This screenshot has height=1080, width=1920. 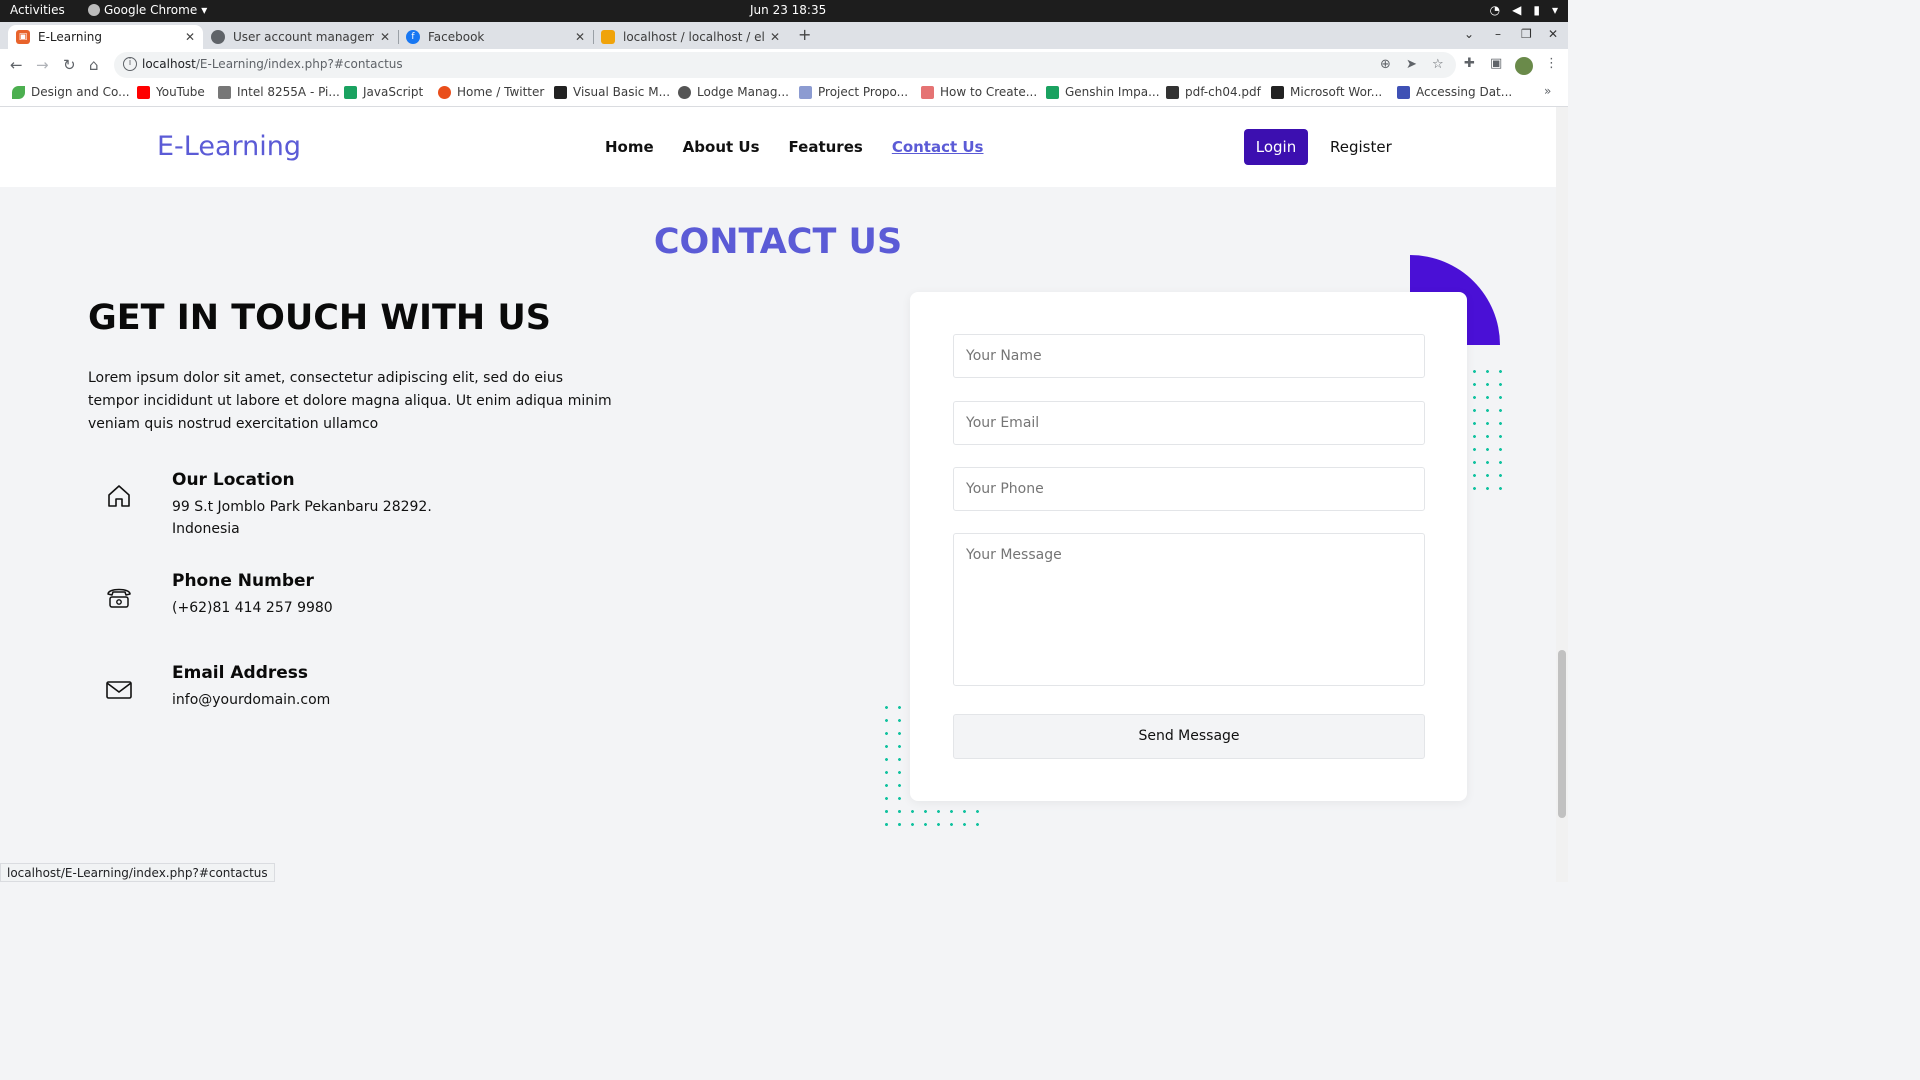 I want to click on app-menu: Google Chrome ▾, so click(x=147, y=10).